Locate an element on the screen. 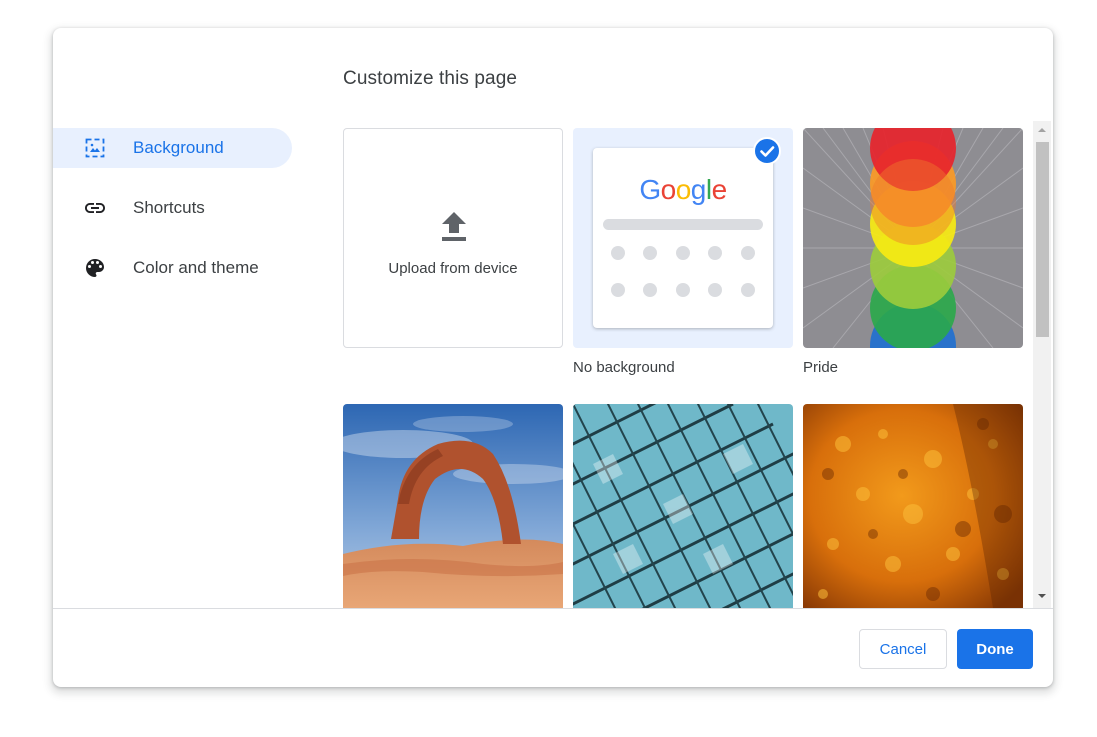  google-logo: Google is located at coordinates (683, 189).